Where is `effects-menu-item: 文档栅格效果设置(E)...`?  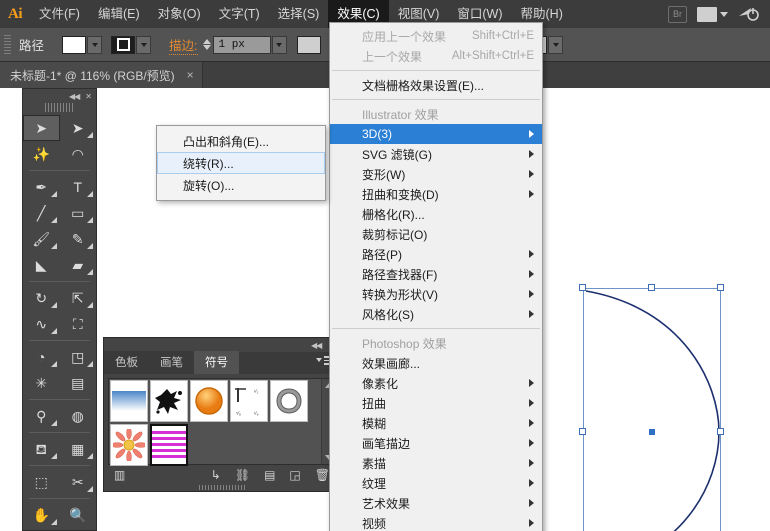
effects-menu-item: 文档栅格效果设置(E)... is located at coordinates (436, 85).